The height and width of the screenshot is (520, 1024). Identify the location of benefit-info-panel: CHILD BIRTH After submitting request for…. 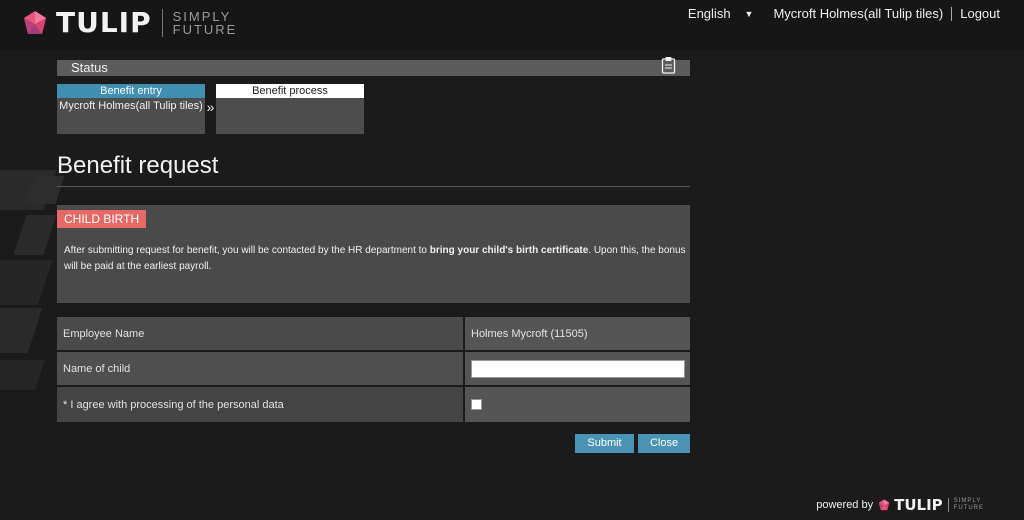
(373, 254).